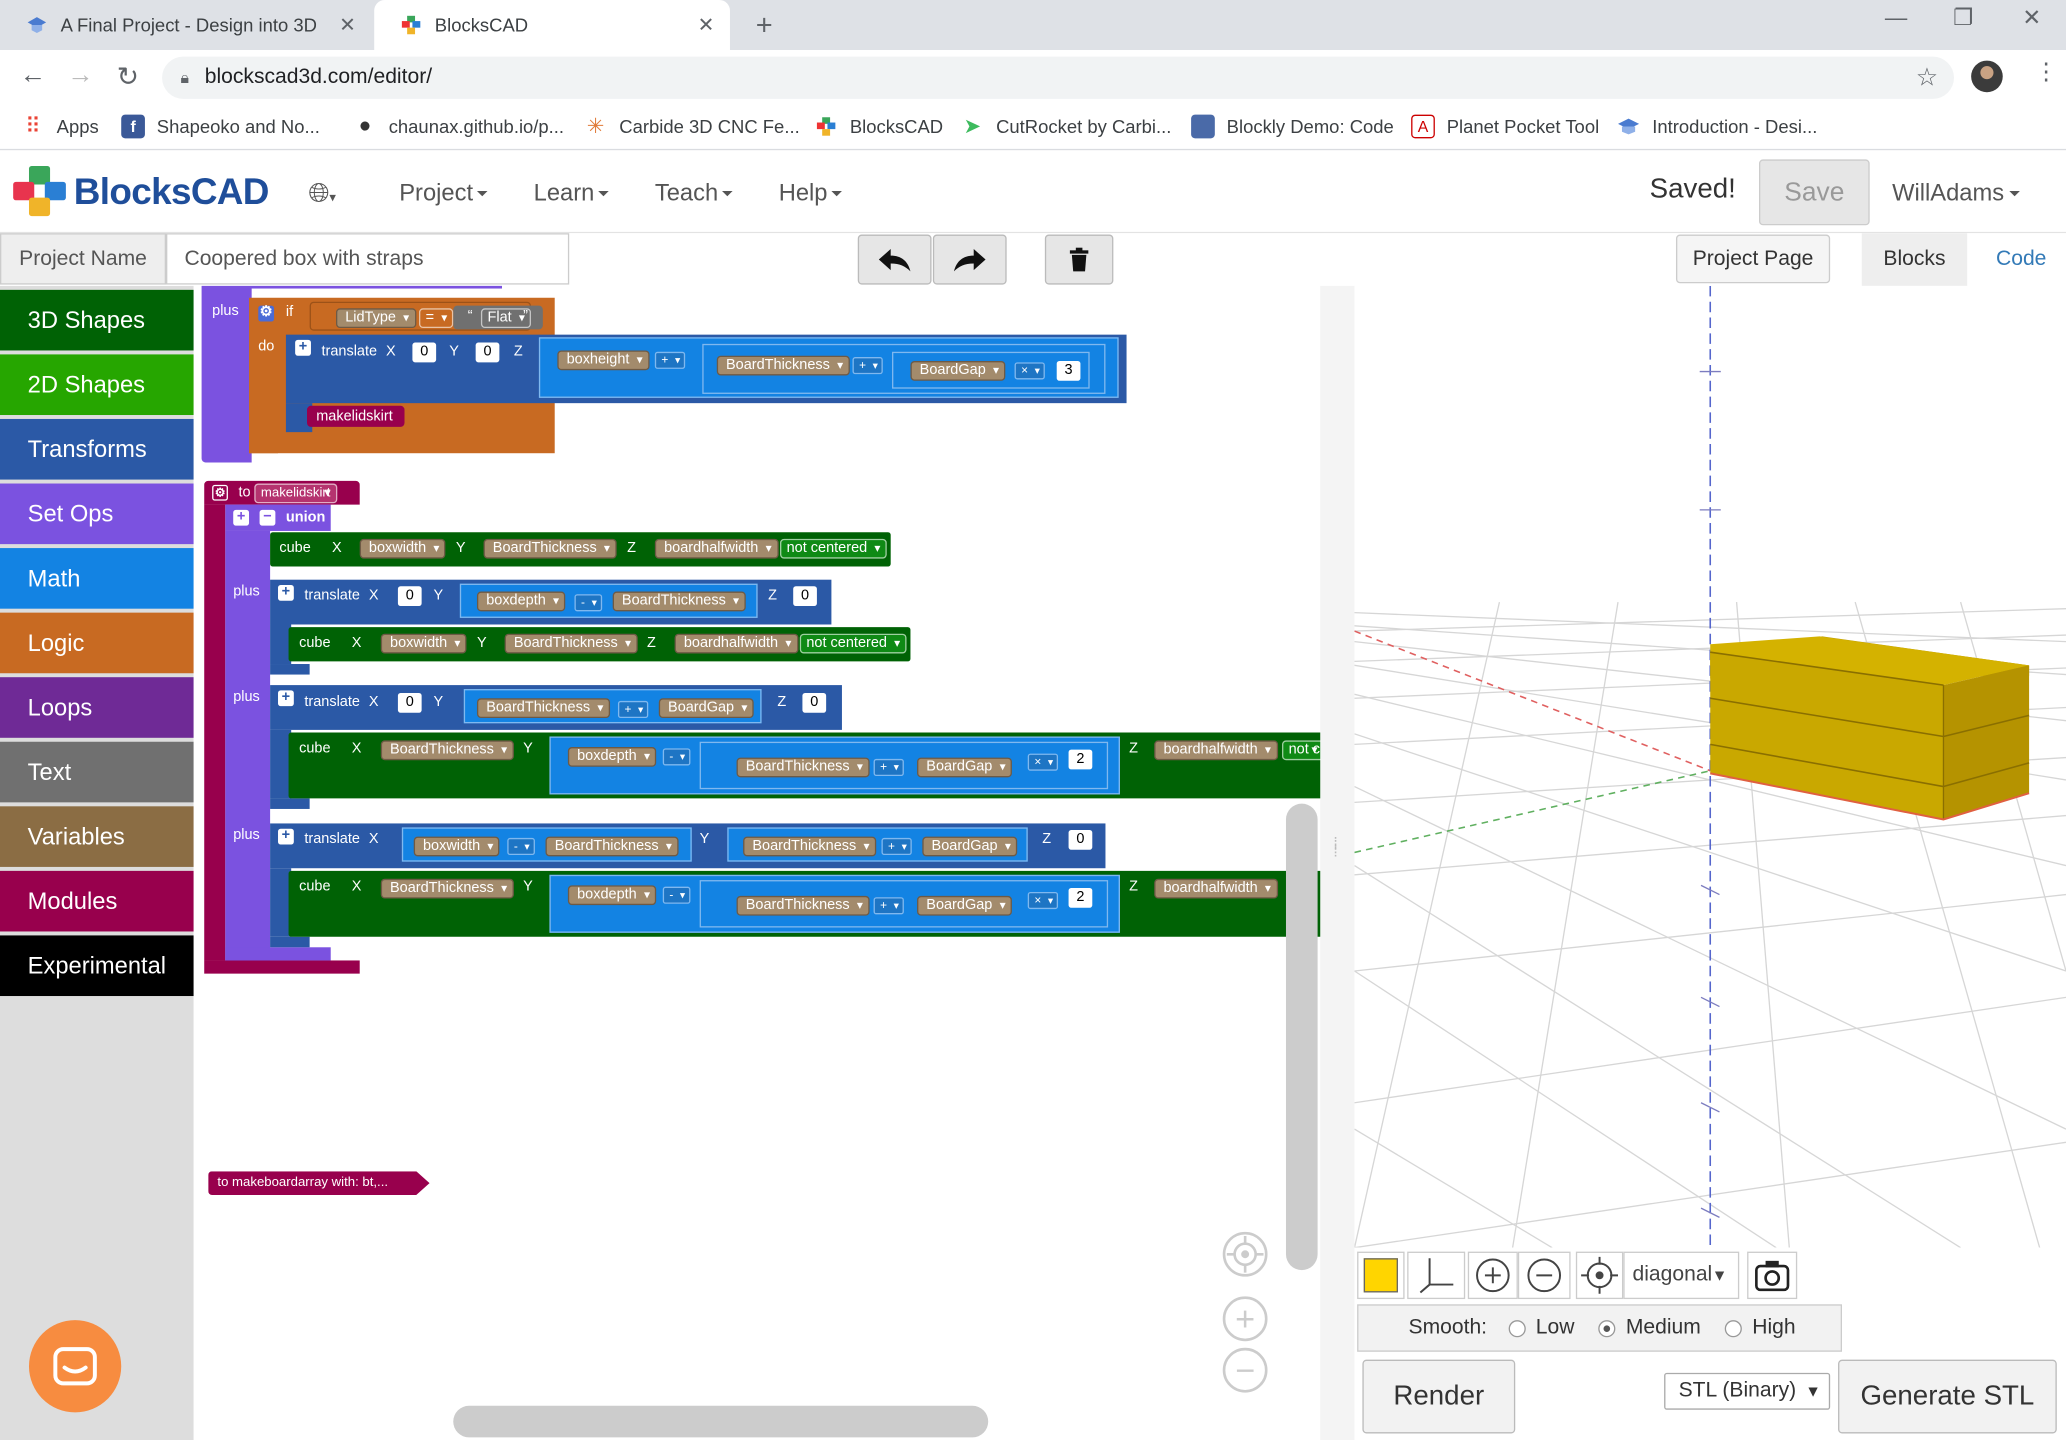  What do you see at coordinates (97, 643) in the screenshot?
I see `category-logic: Logic` at bounding box center [97, 643].